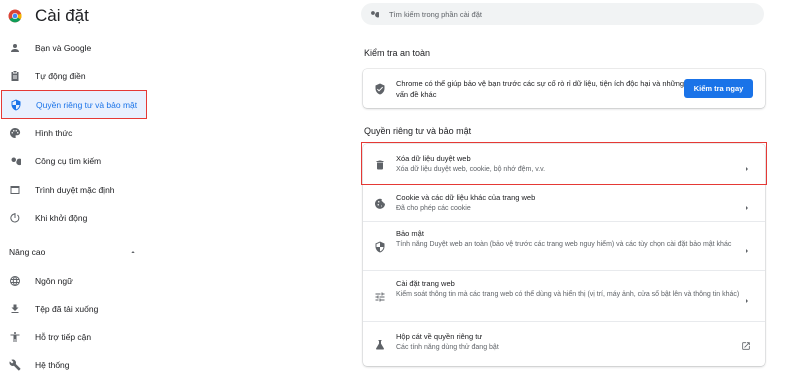  What do you see at coordinates (54, 281) in the screenshot?
I see `sidebar-item-label: Ngôn ngữ` at bounding box center [54, 281].